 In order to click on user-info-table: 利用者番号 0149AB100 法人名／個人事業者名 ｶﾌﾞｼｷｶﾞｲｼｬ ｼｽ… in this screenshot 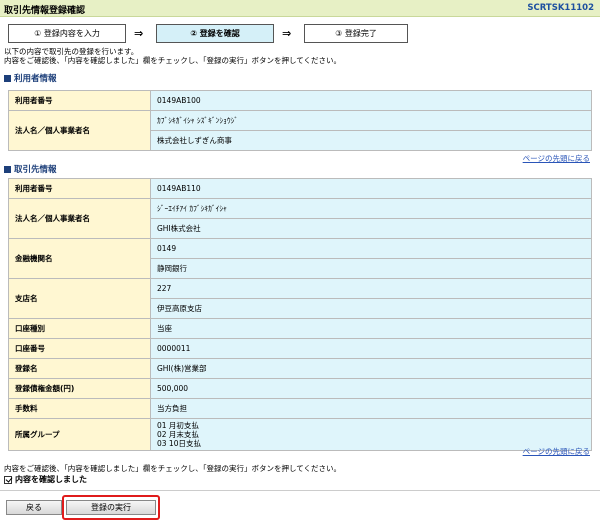, I will do `click(300, 120)`.